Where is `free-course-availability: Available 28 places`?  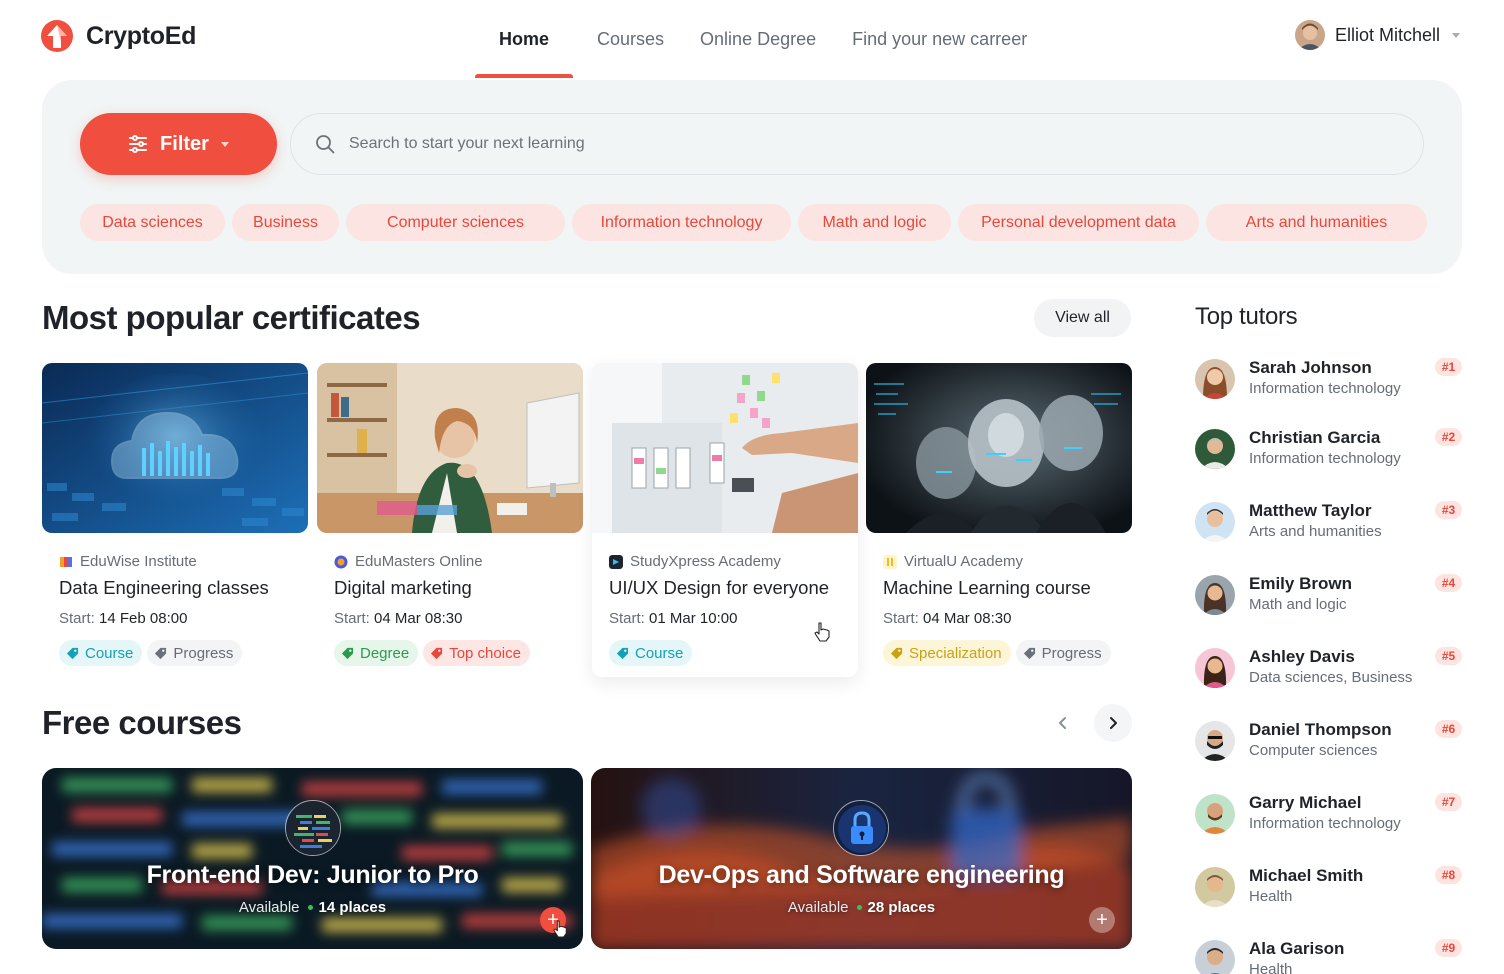
free-course-availability: Available 28 places is located at coordinates (861, 907).